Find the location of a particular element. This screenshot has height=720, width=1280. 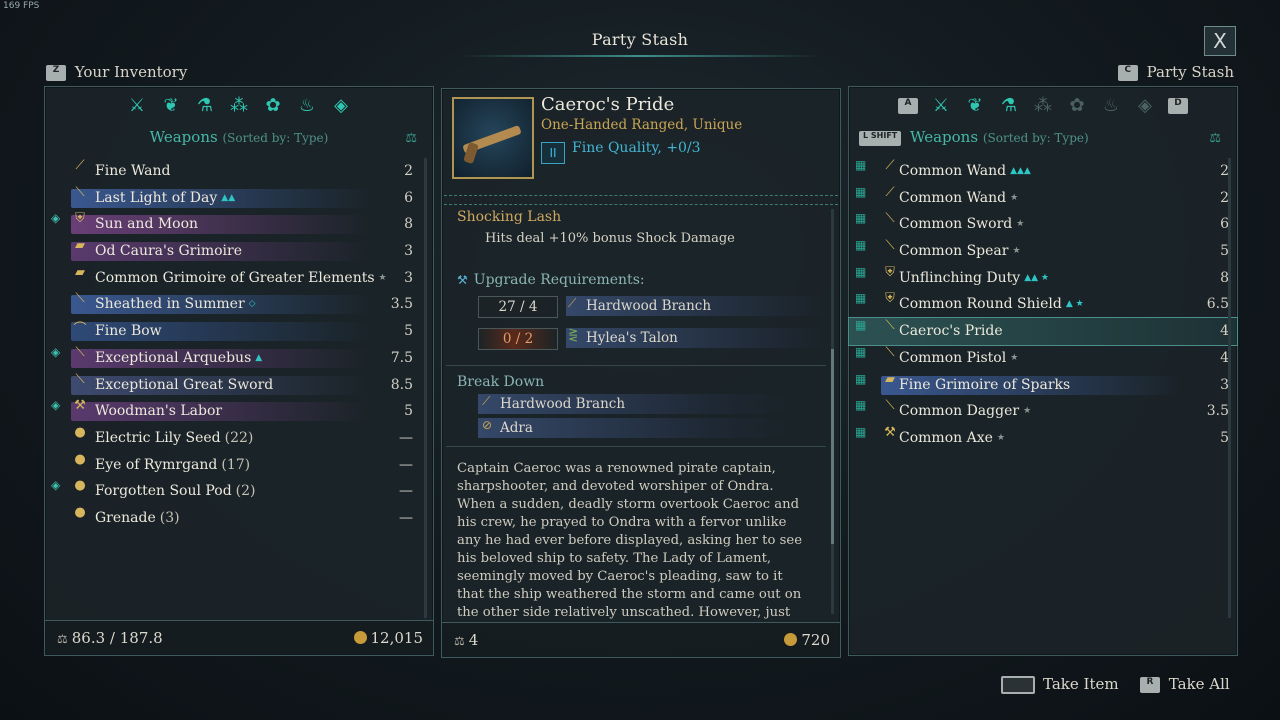

list-item: ▦ ⛨ Common Round Shield ▲ ★ 6.5 is located at coordinates (1043, 304).